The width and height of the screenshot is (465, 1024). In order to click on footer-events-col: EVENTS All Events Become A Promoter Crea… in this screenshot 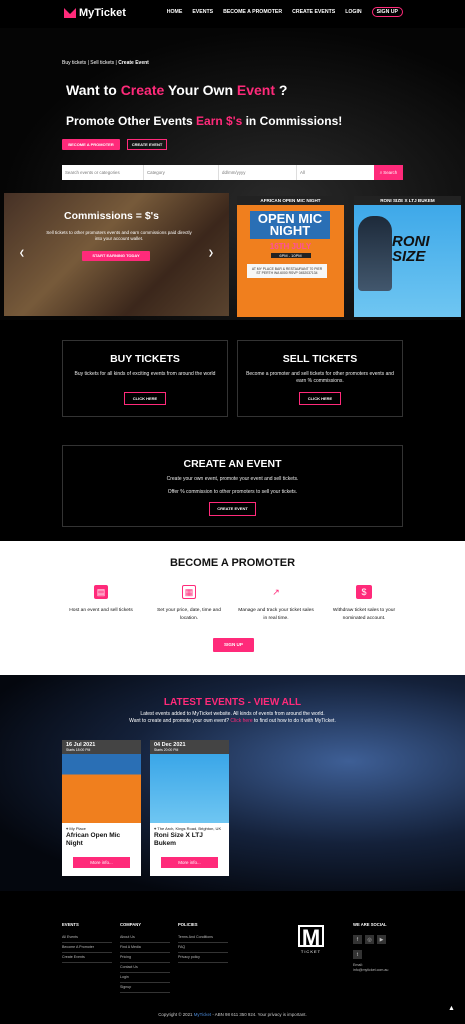, I will do `click(87, 942)`.